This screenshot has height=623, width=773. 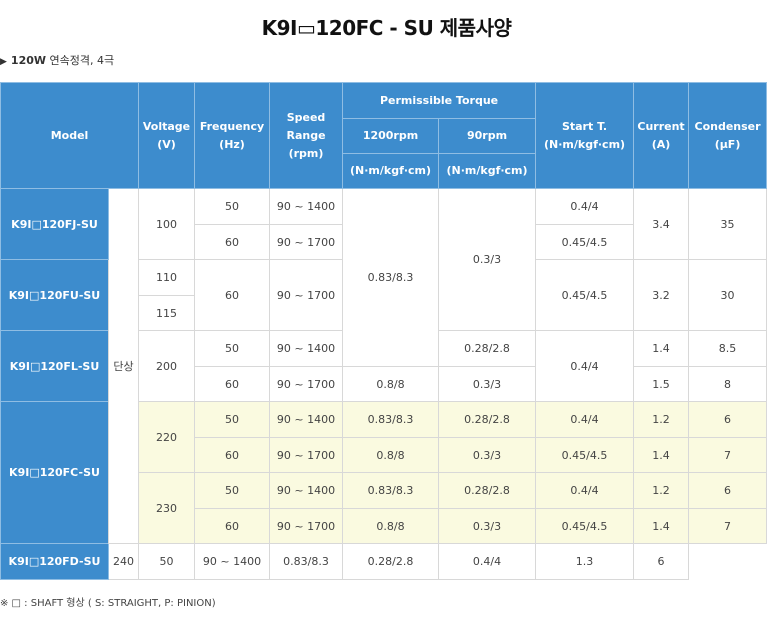 What do you see at coordinates (728, 384) in the screenshot?
I see `condenser-cell: 8` at bounding box center [728, 384].